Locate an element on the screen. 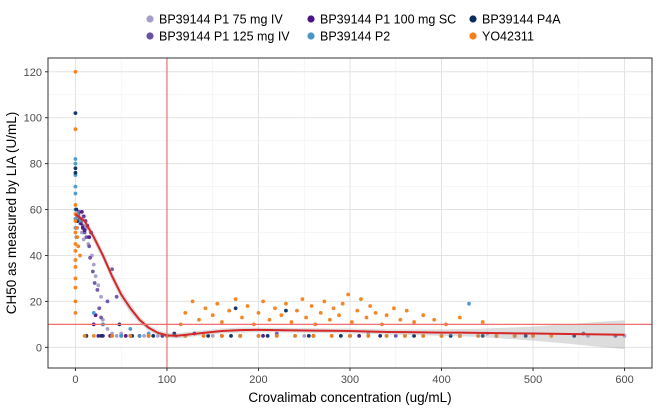 This screenshot has width=660, height=412. legend-item: BP39144 P1 125 mg IV is located at coordinates (218, 37).